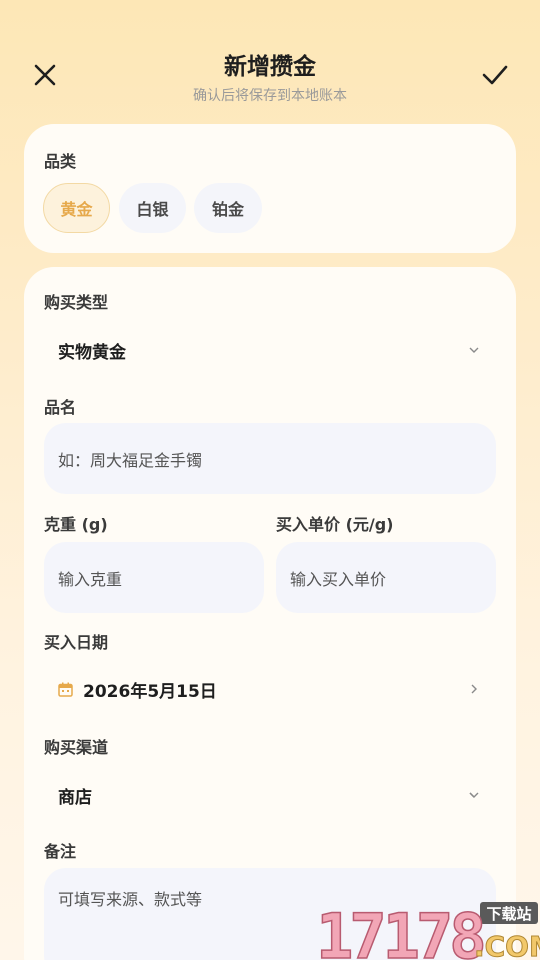  I want to click on unit-price-input: 输入买入单价, so click(386, 577).